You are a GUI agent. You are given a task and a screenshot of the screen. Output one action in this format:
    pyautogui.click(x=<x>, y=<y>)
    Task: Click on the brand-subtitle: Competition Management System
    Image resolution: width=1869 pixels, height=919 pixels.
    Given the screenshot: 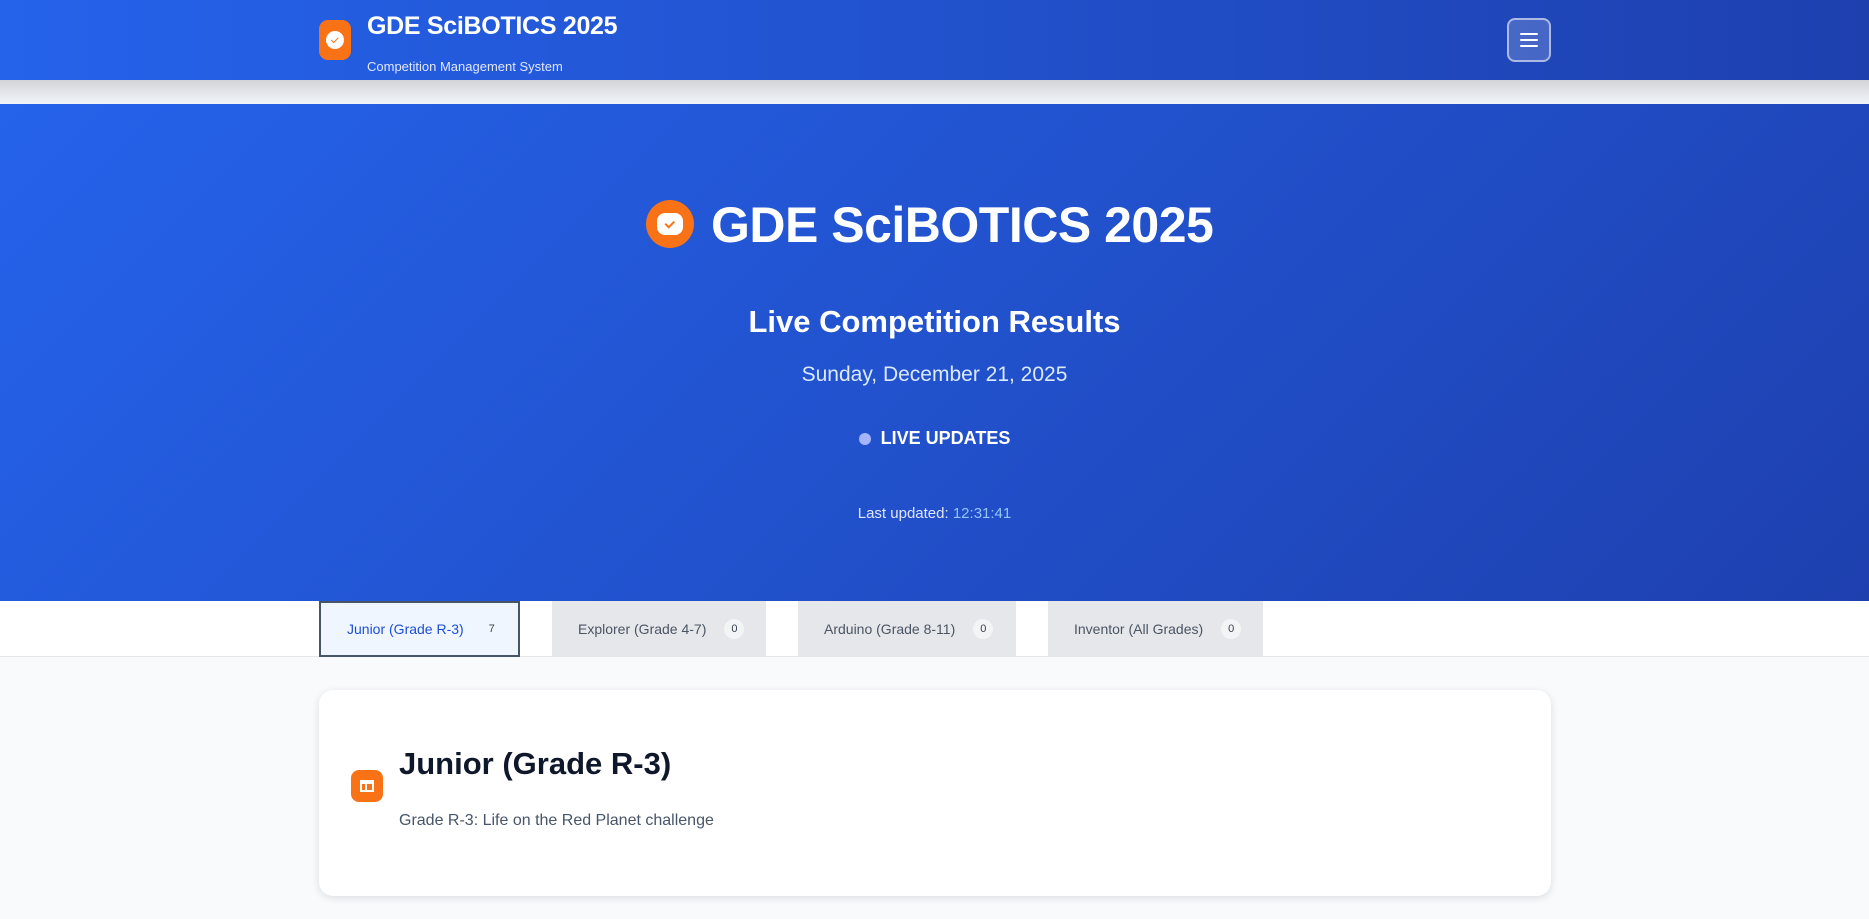 What is the action you would take?
    pyautogui.click(x=465, y=66)
    